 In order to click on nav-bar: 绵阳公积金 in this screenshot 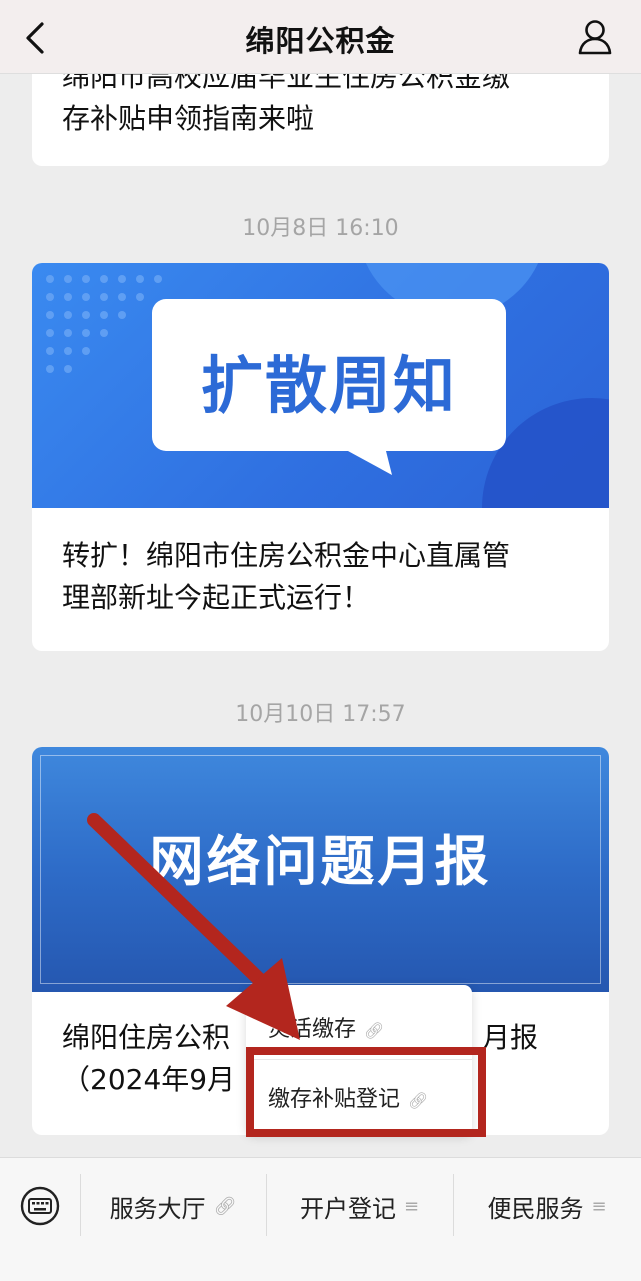, I will do `click(320, 37)`.